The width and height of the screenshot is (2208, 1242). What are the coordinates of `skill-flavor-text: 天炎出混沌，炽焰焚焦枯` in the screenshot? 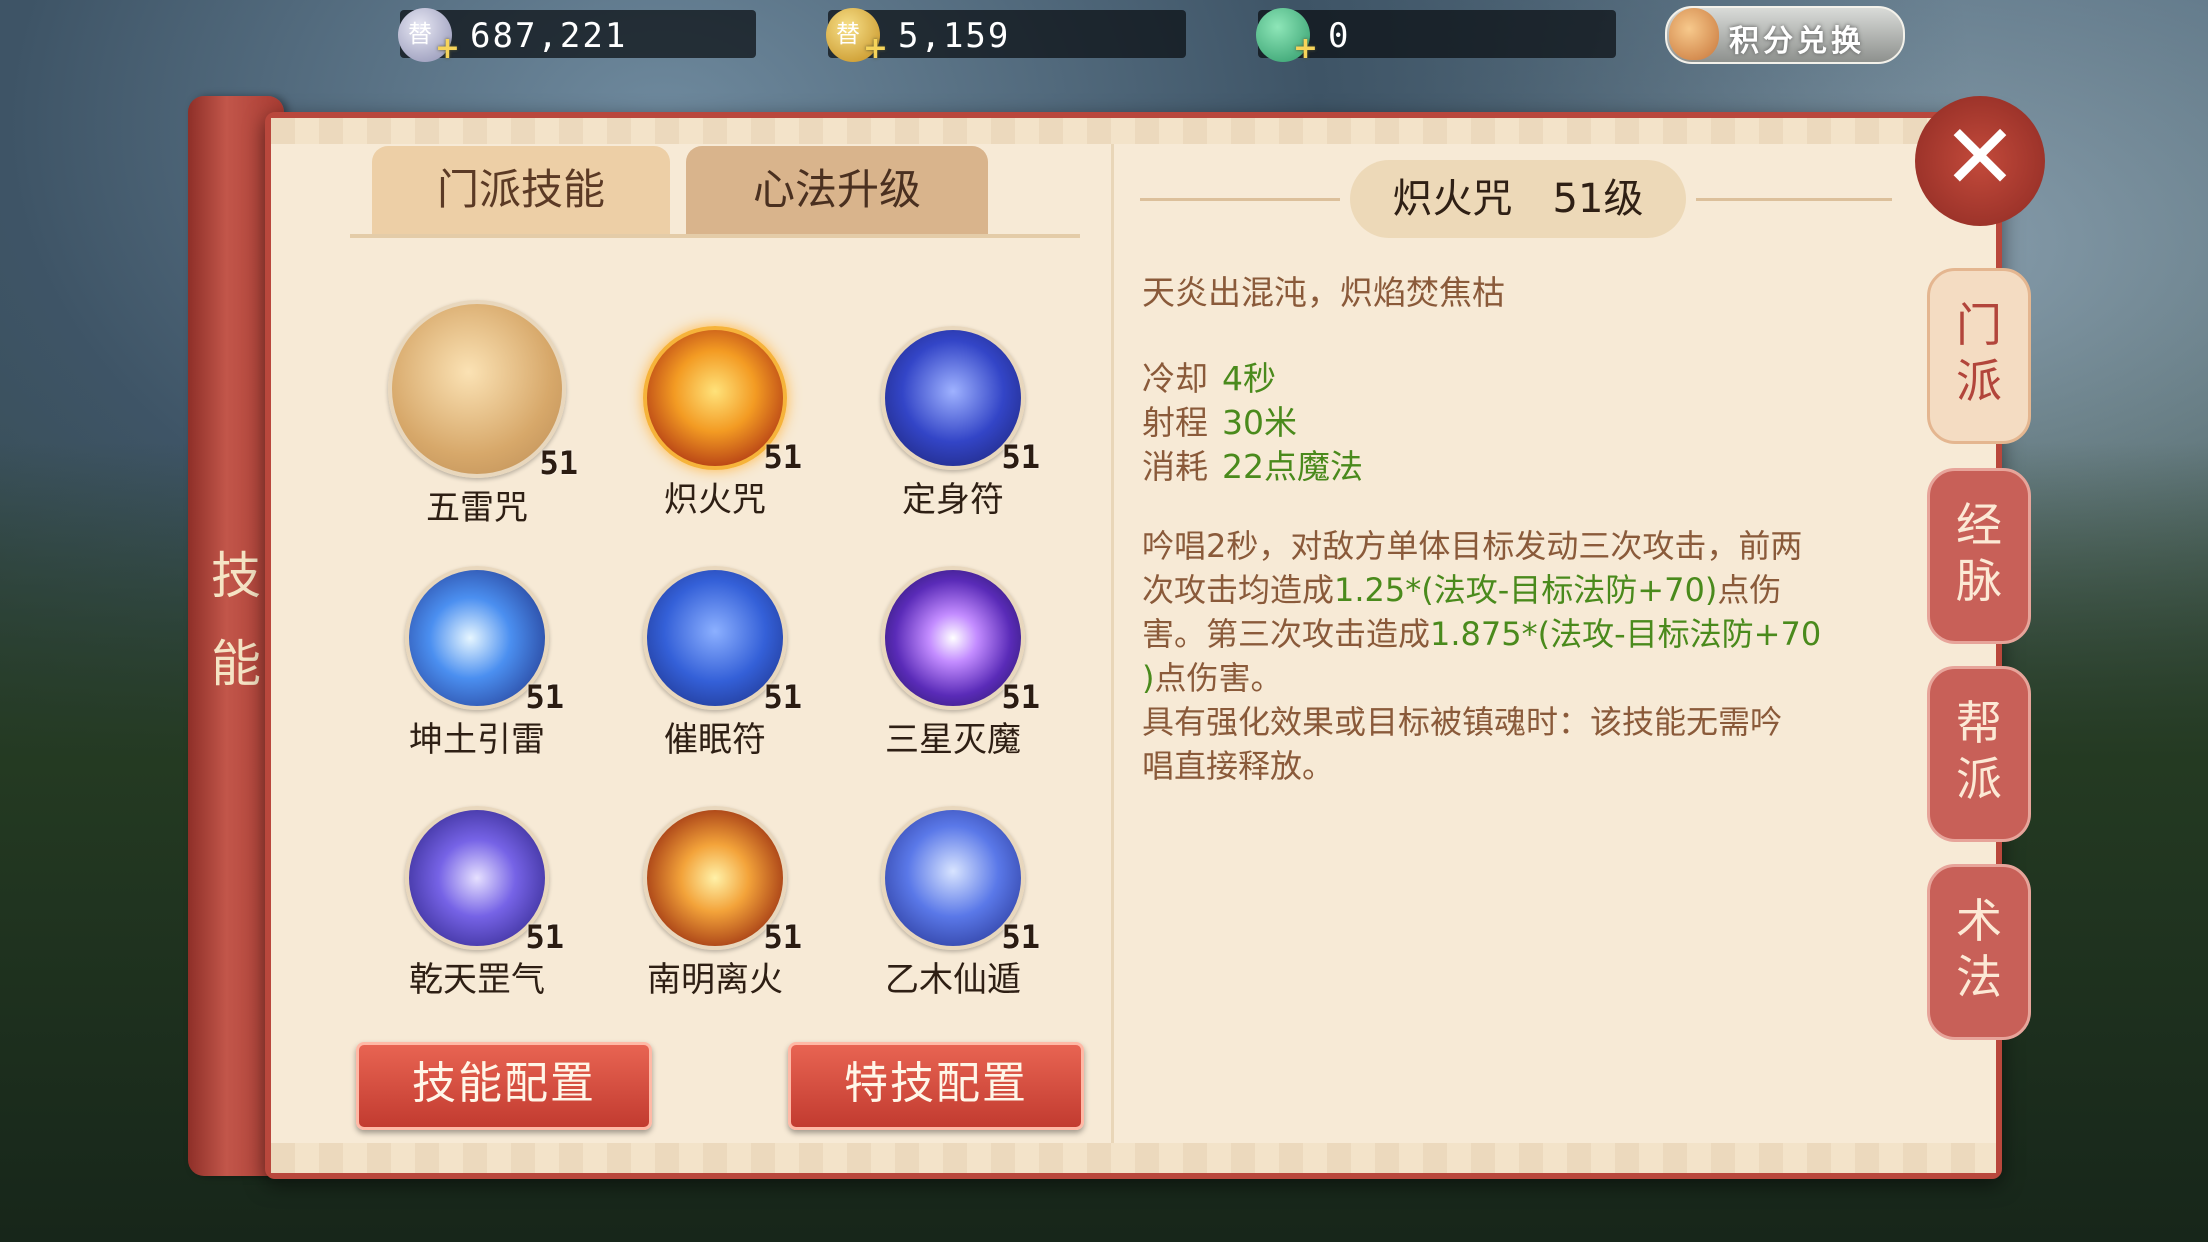 It's located at (1323, 292).